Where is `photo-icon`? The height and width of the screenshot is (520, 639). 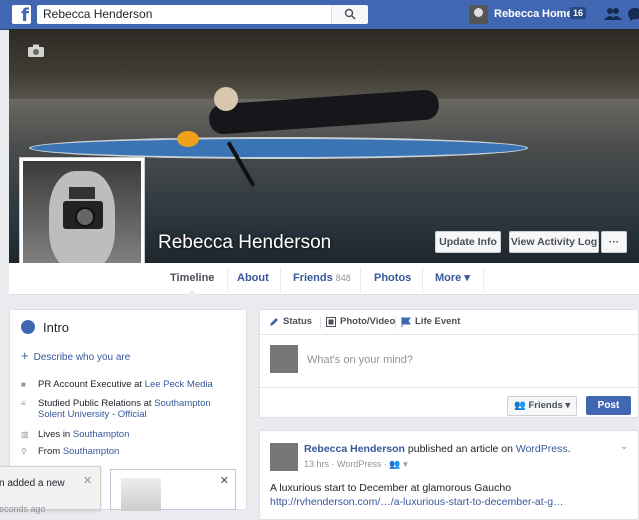
photo-icon is located at coordinates (331, 322).